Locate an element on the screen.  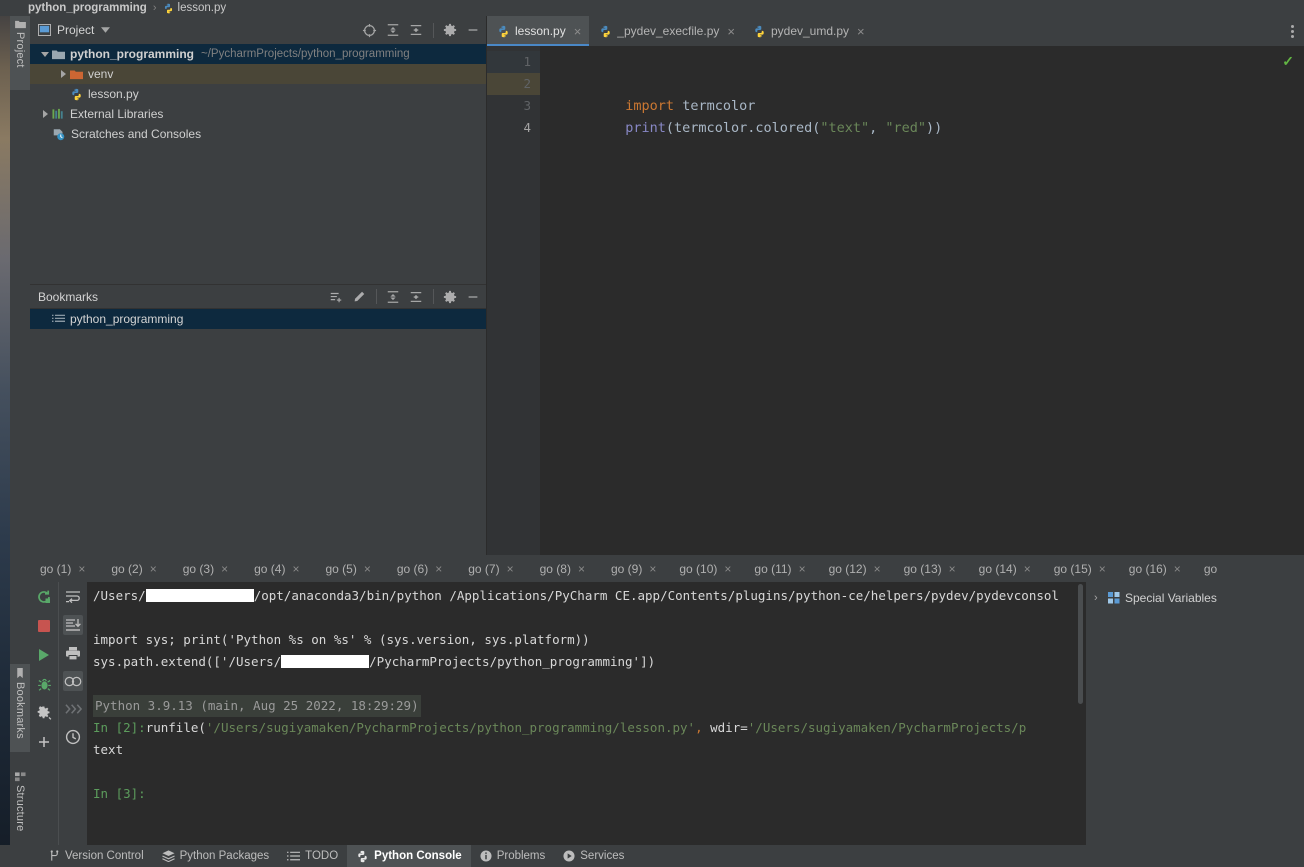
console-tab: go (11) × is located at coordinates (779, 569).